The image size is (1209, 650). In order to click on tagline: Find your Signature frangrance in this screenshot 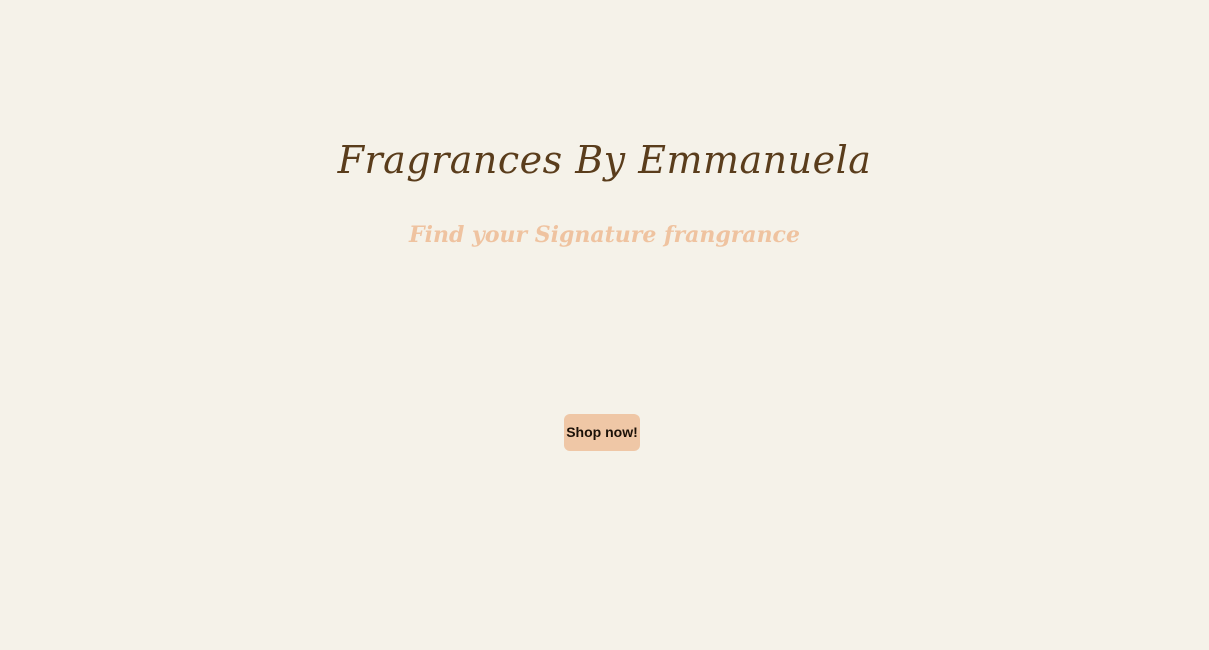, I will do `click(604, 235)`.